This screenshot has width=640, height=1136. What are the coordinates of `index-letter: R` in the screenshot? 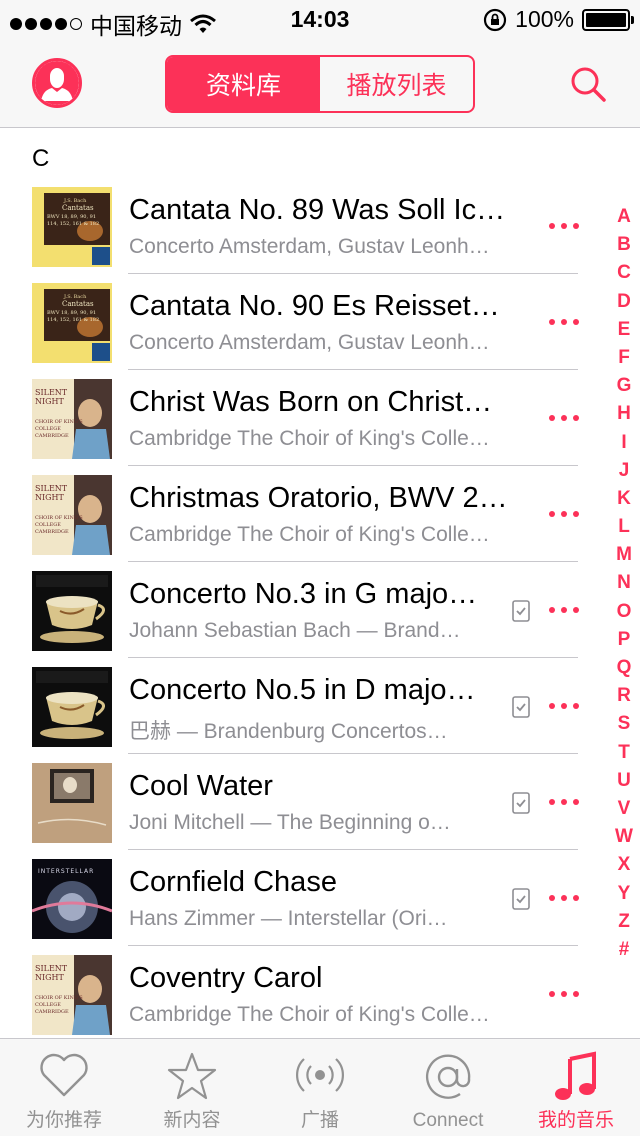 It's located at (624, 696).